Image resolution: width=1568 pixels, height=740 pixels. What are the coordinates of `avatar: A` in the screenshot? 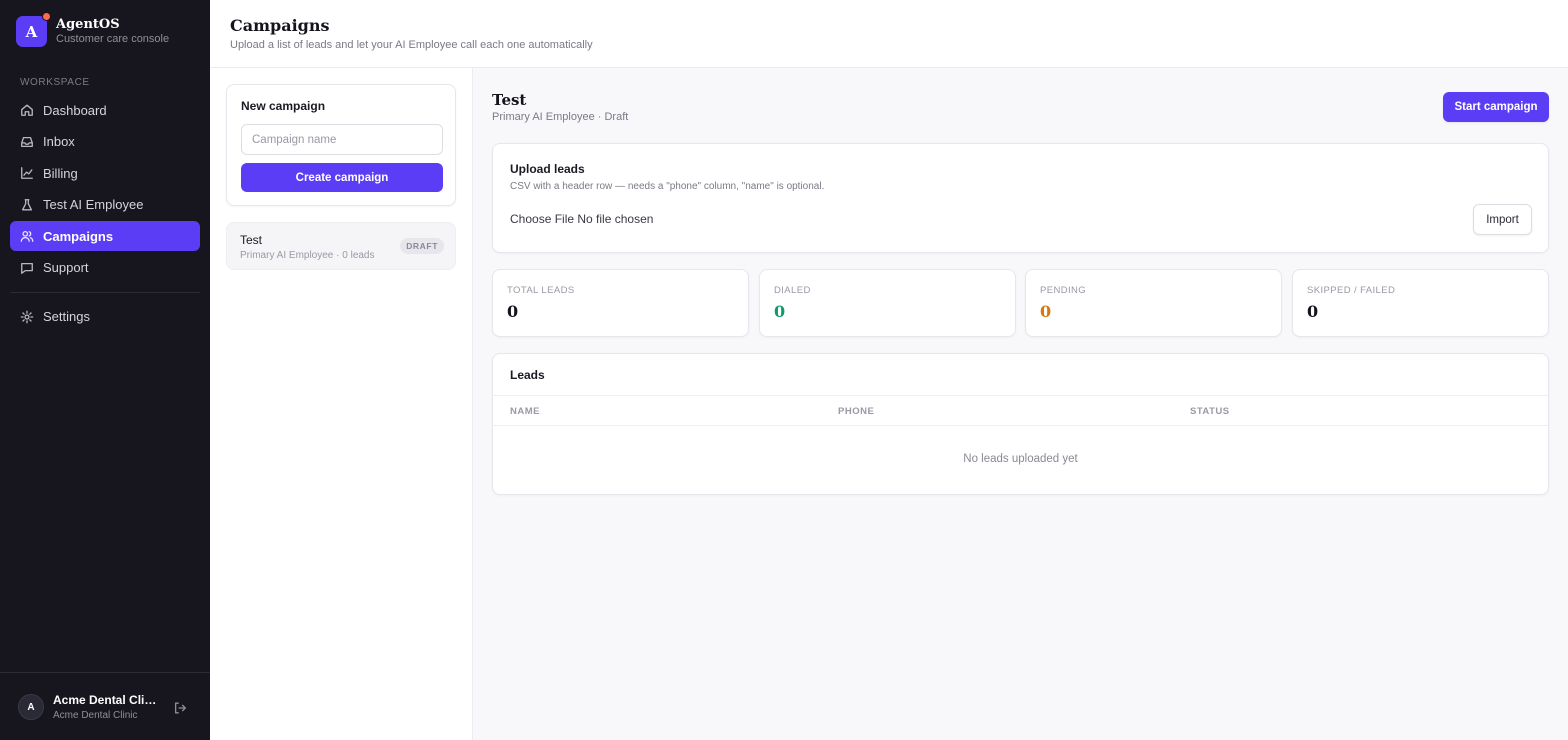 It's located at (31, 707).